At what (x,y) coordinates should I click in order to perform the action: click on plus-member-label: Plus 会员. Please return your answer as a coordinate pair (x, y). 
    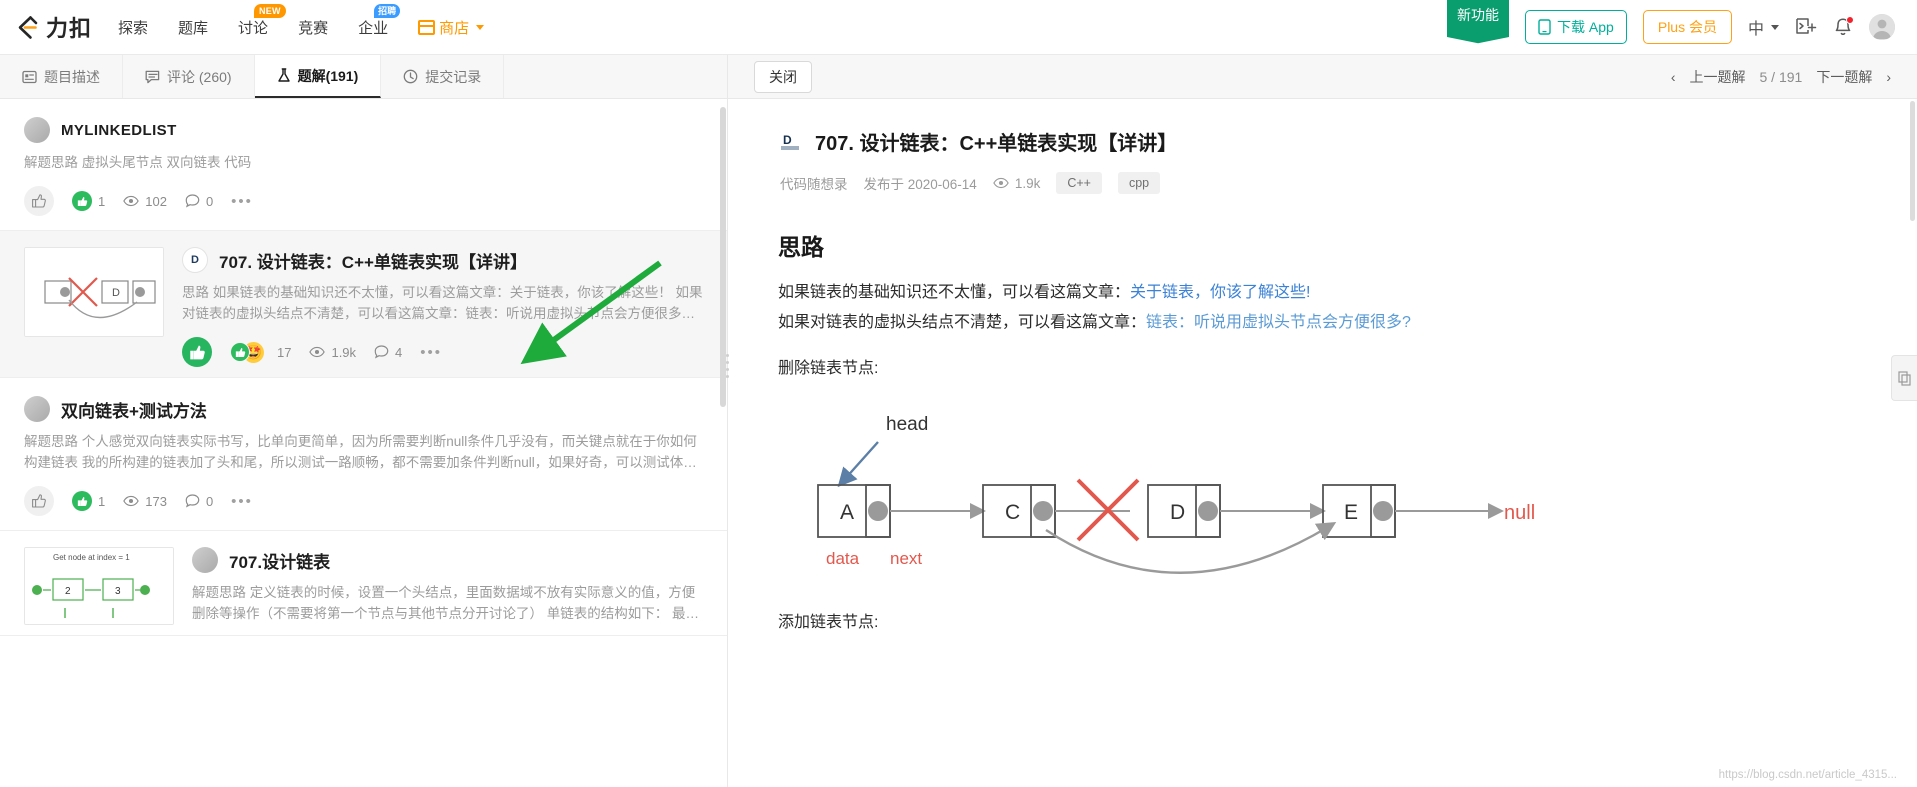
    Looking at the image, I should click on (1687, 27).